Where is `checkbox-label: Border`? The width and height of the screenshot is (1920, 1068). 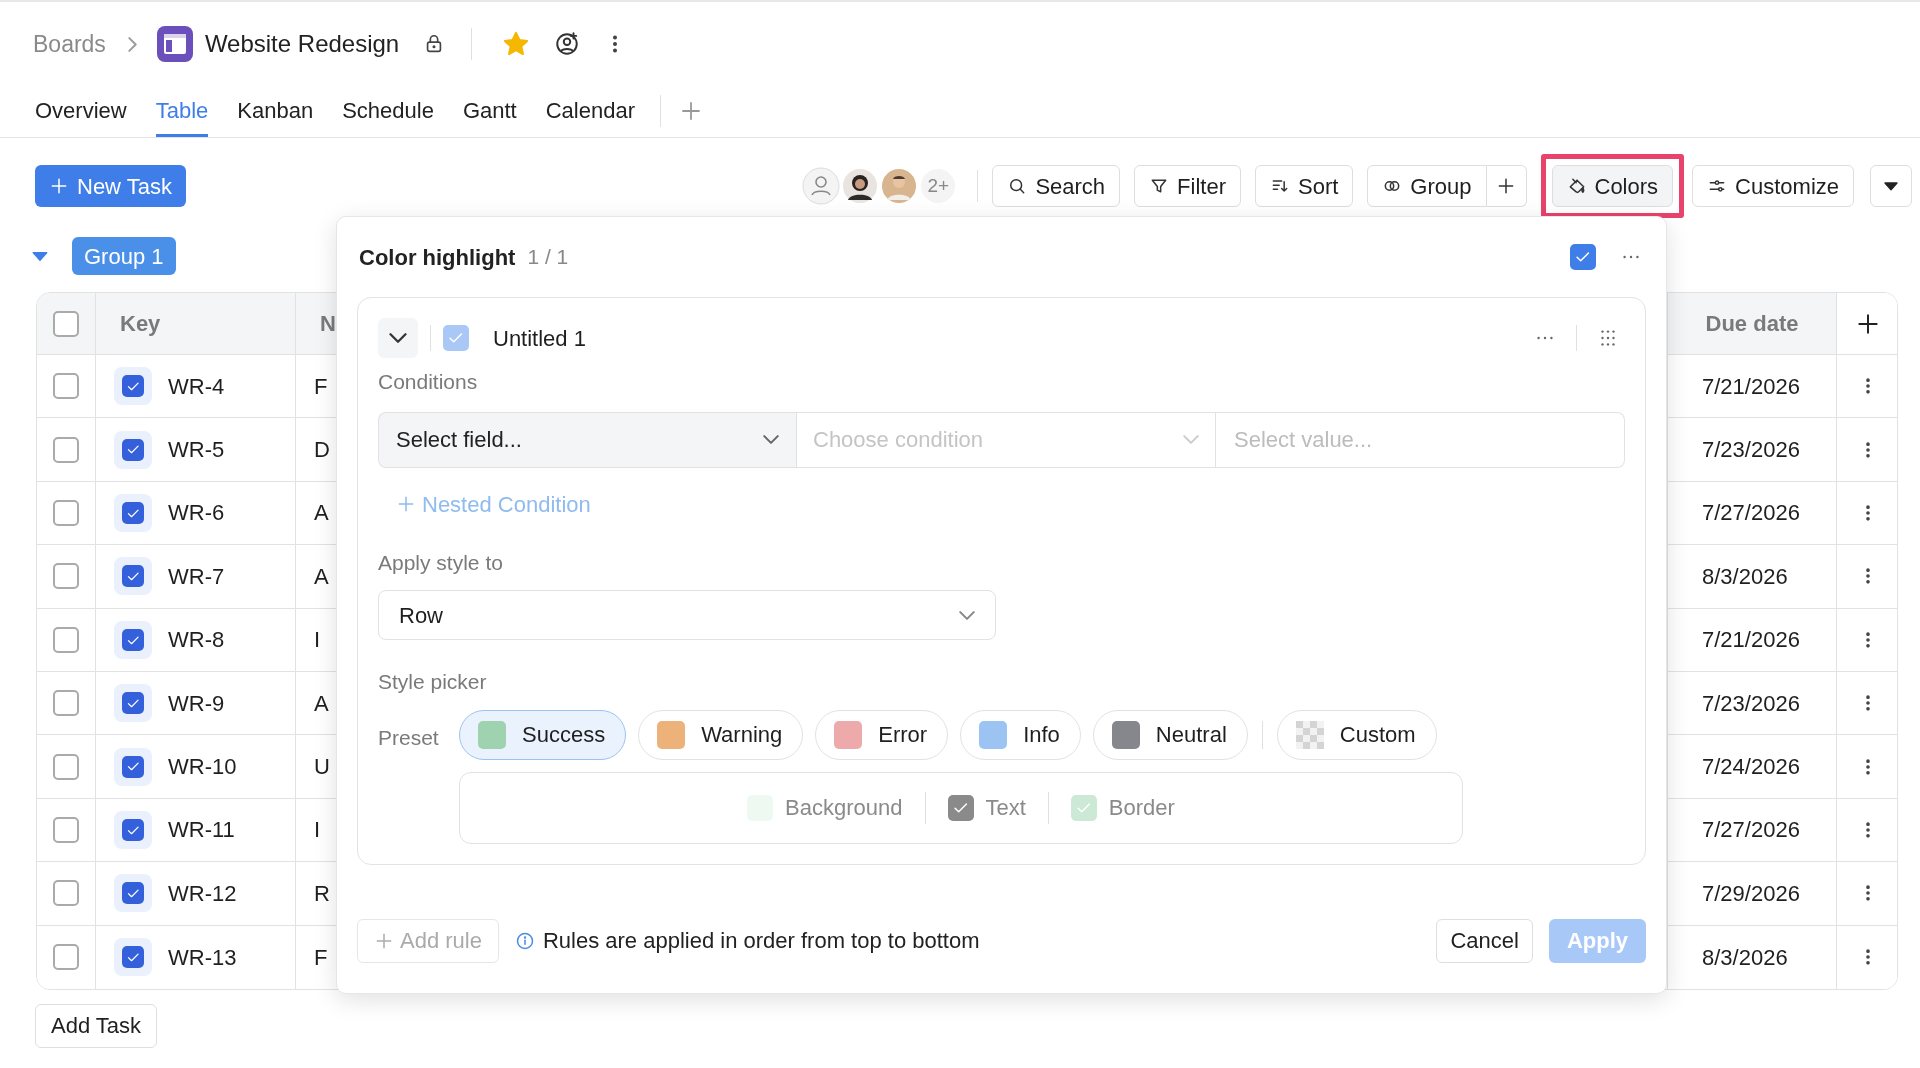 checkbox-label: Border is located at coordinates (1141, 808).